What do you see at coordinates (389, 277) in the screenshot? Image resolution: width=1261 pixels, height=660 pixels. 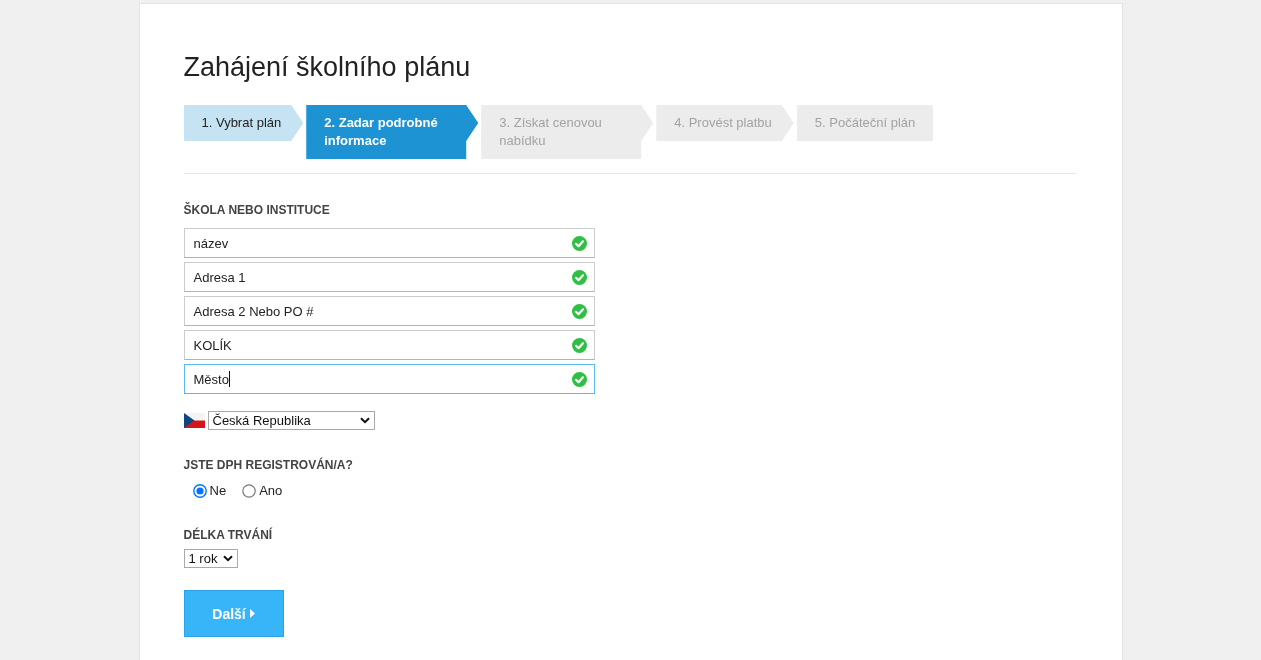 I see `input-field: Adresa 1` at bounding box center [389, 277].